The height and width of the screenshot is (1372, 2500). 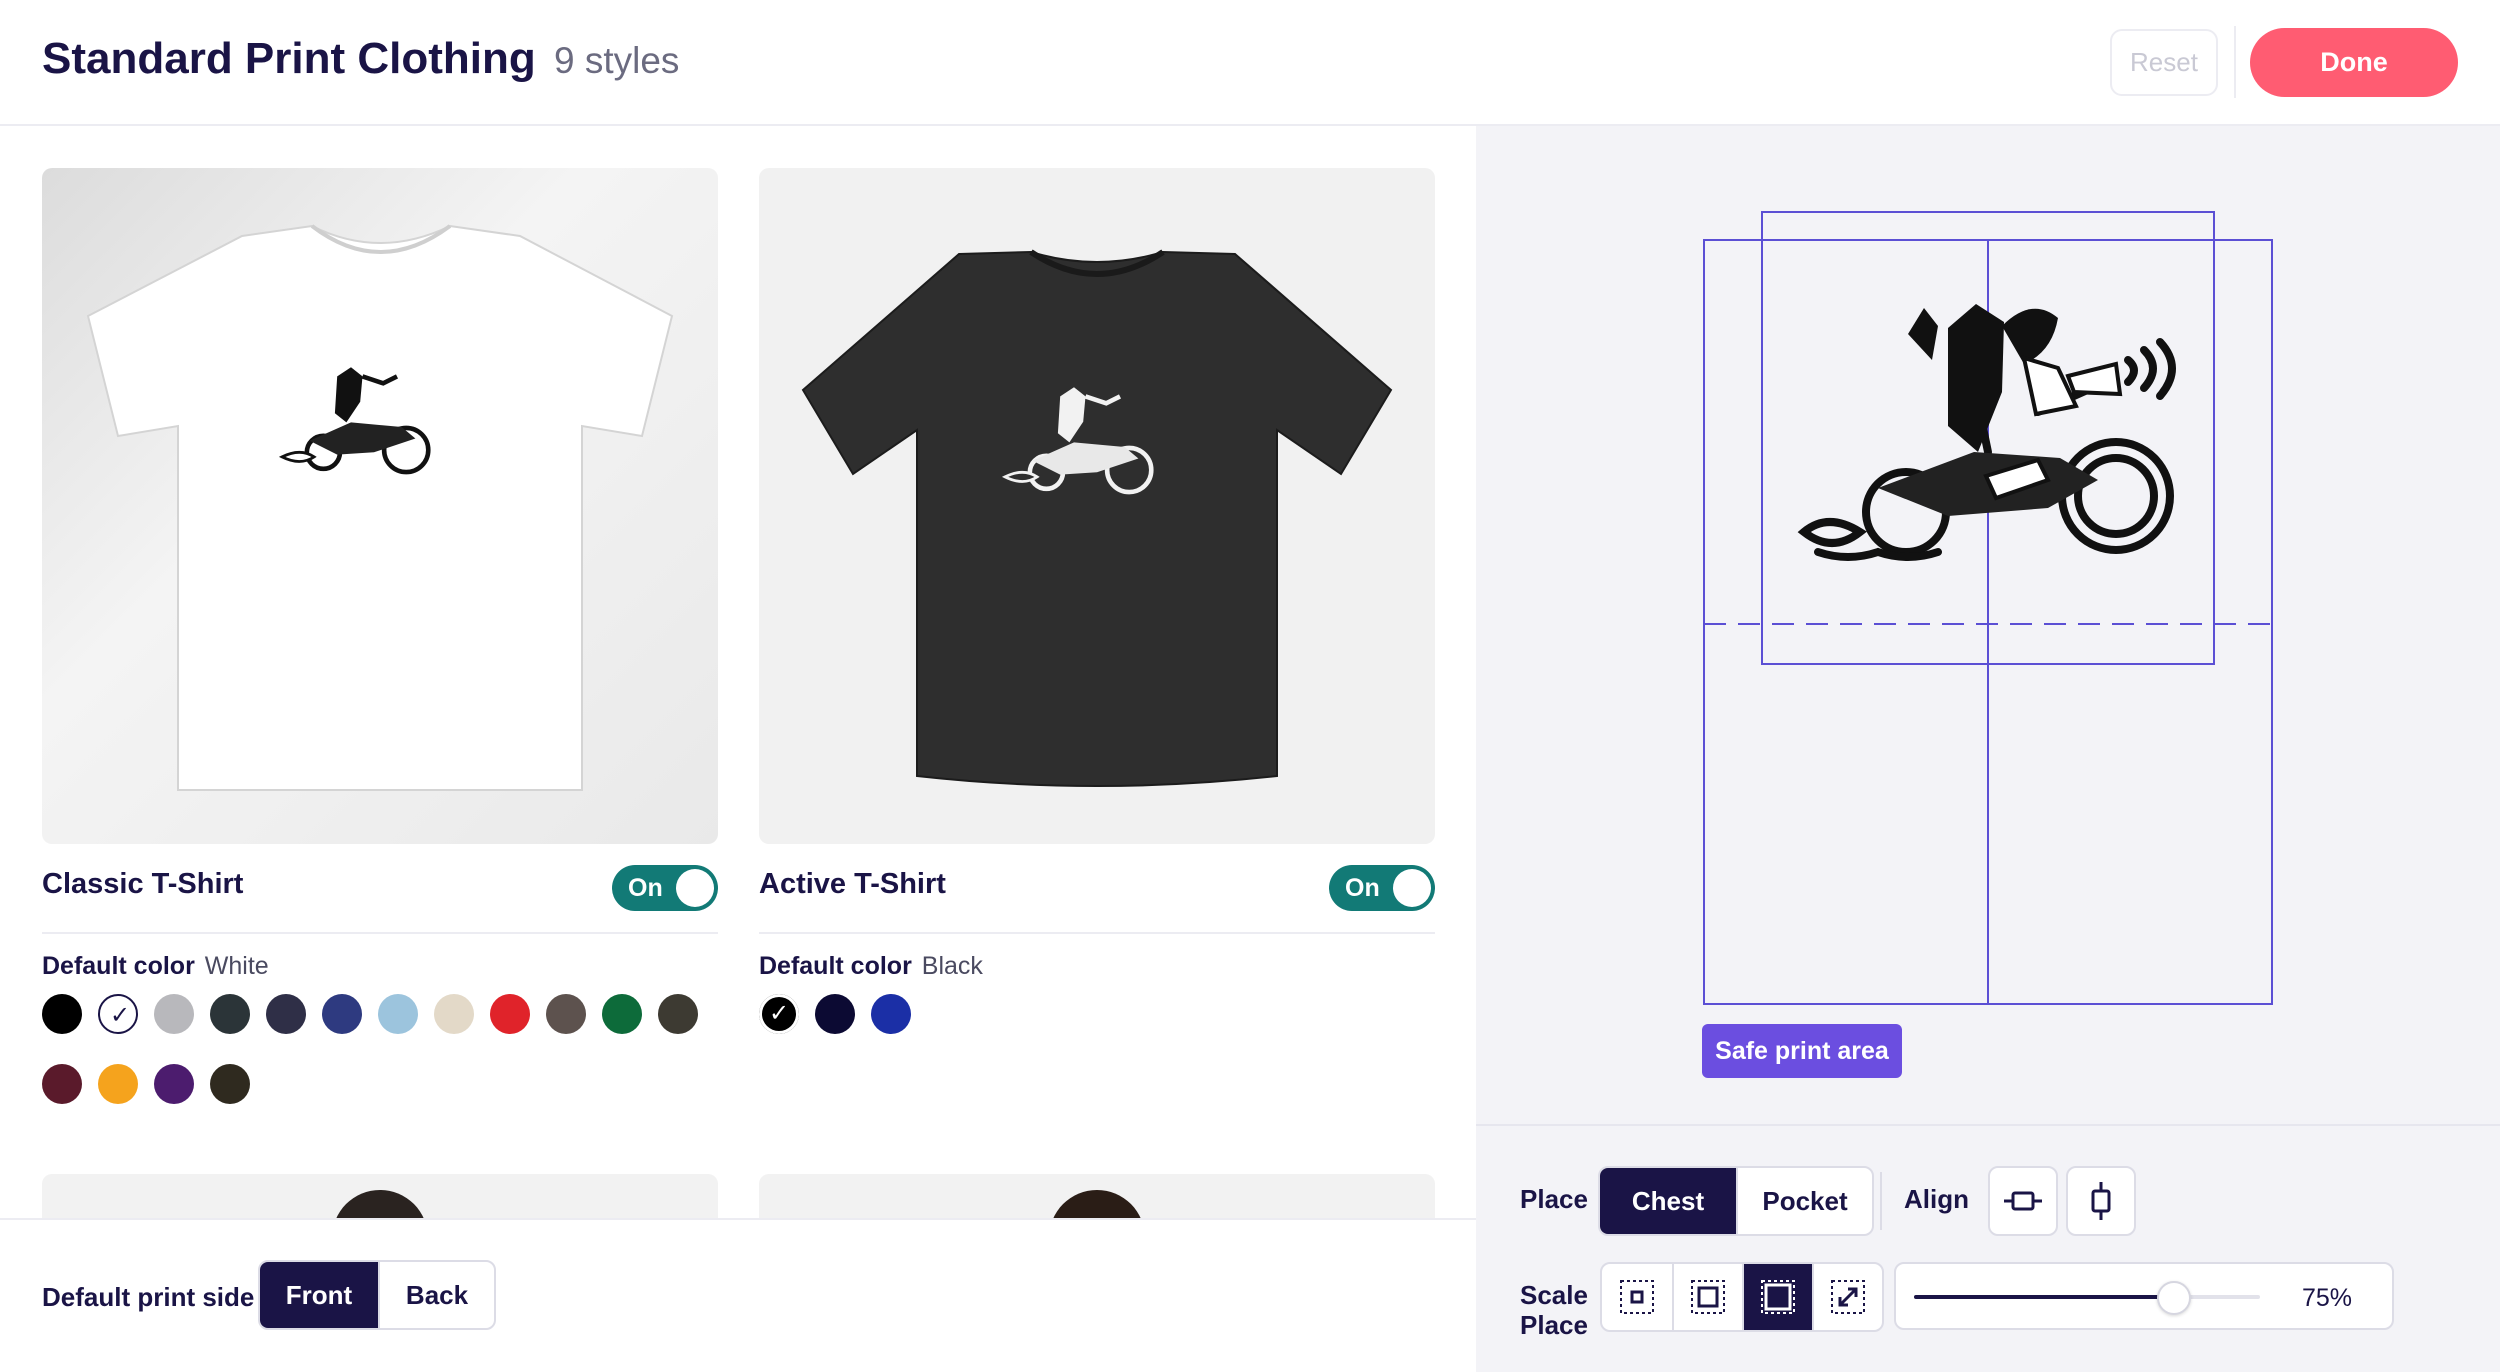 I want to click on scale-value: 75%, so click(x=2326, y=1298).